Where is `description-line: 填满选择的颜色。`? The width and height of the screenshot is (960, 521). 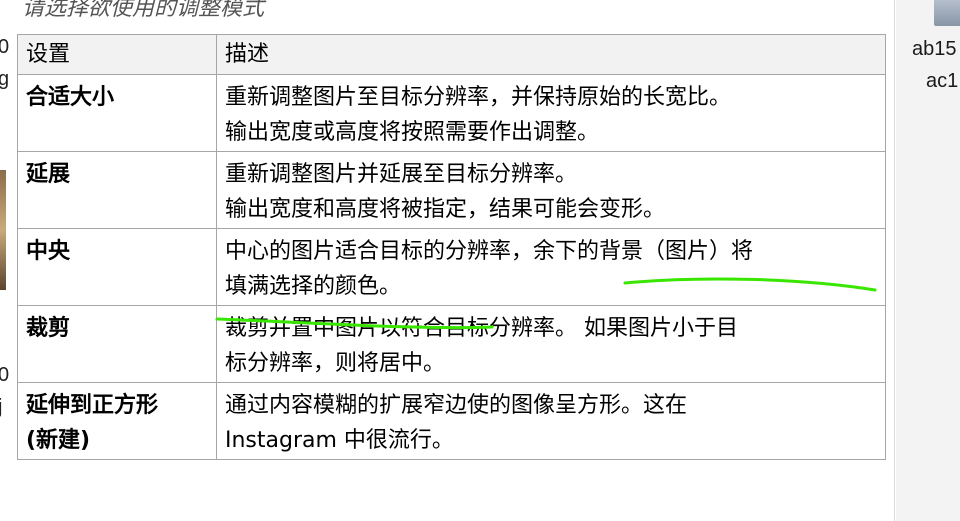 description-line: 填满选择的颜色。 is located at coordinates (313, 286).